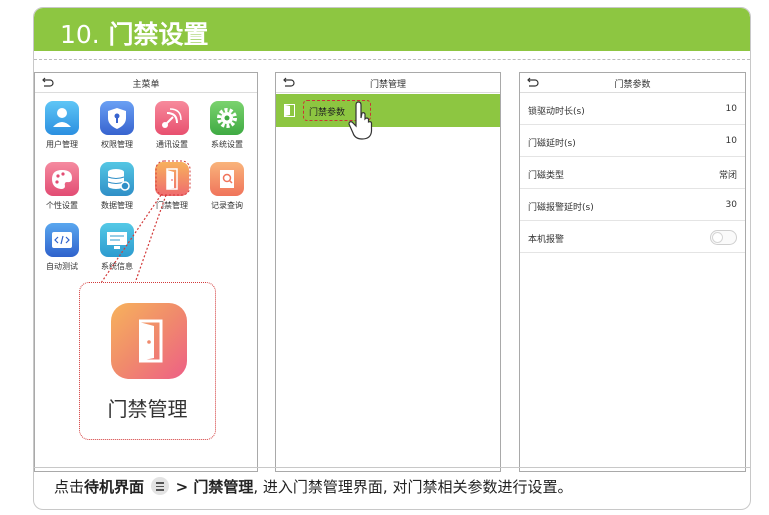 This screenshot has width=769, height=515. I want to click on section-title: 10. 门禁设置, so click(134, 33).